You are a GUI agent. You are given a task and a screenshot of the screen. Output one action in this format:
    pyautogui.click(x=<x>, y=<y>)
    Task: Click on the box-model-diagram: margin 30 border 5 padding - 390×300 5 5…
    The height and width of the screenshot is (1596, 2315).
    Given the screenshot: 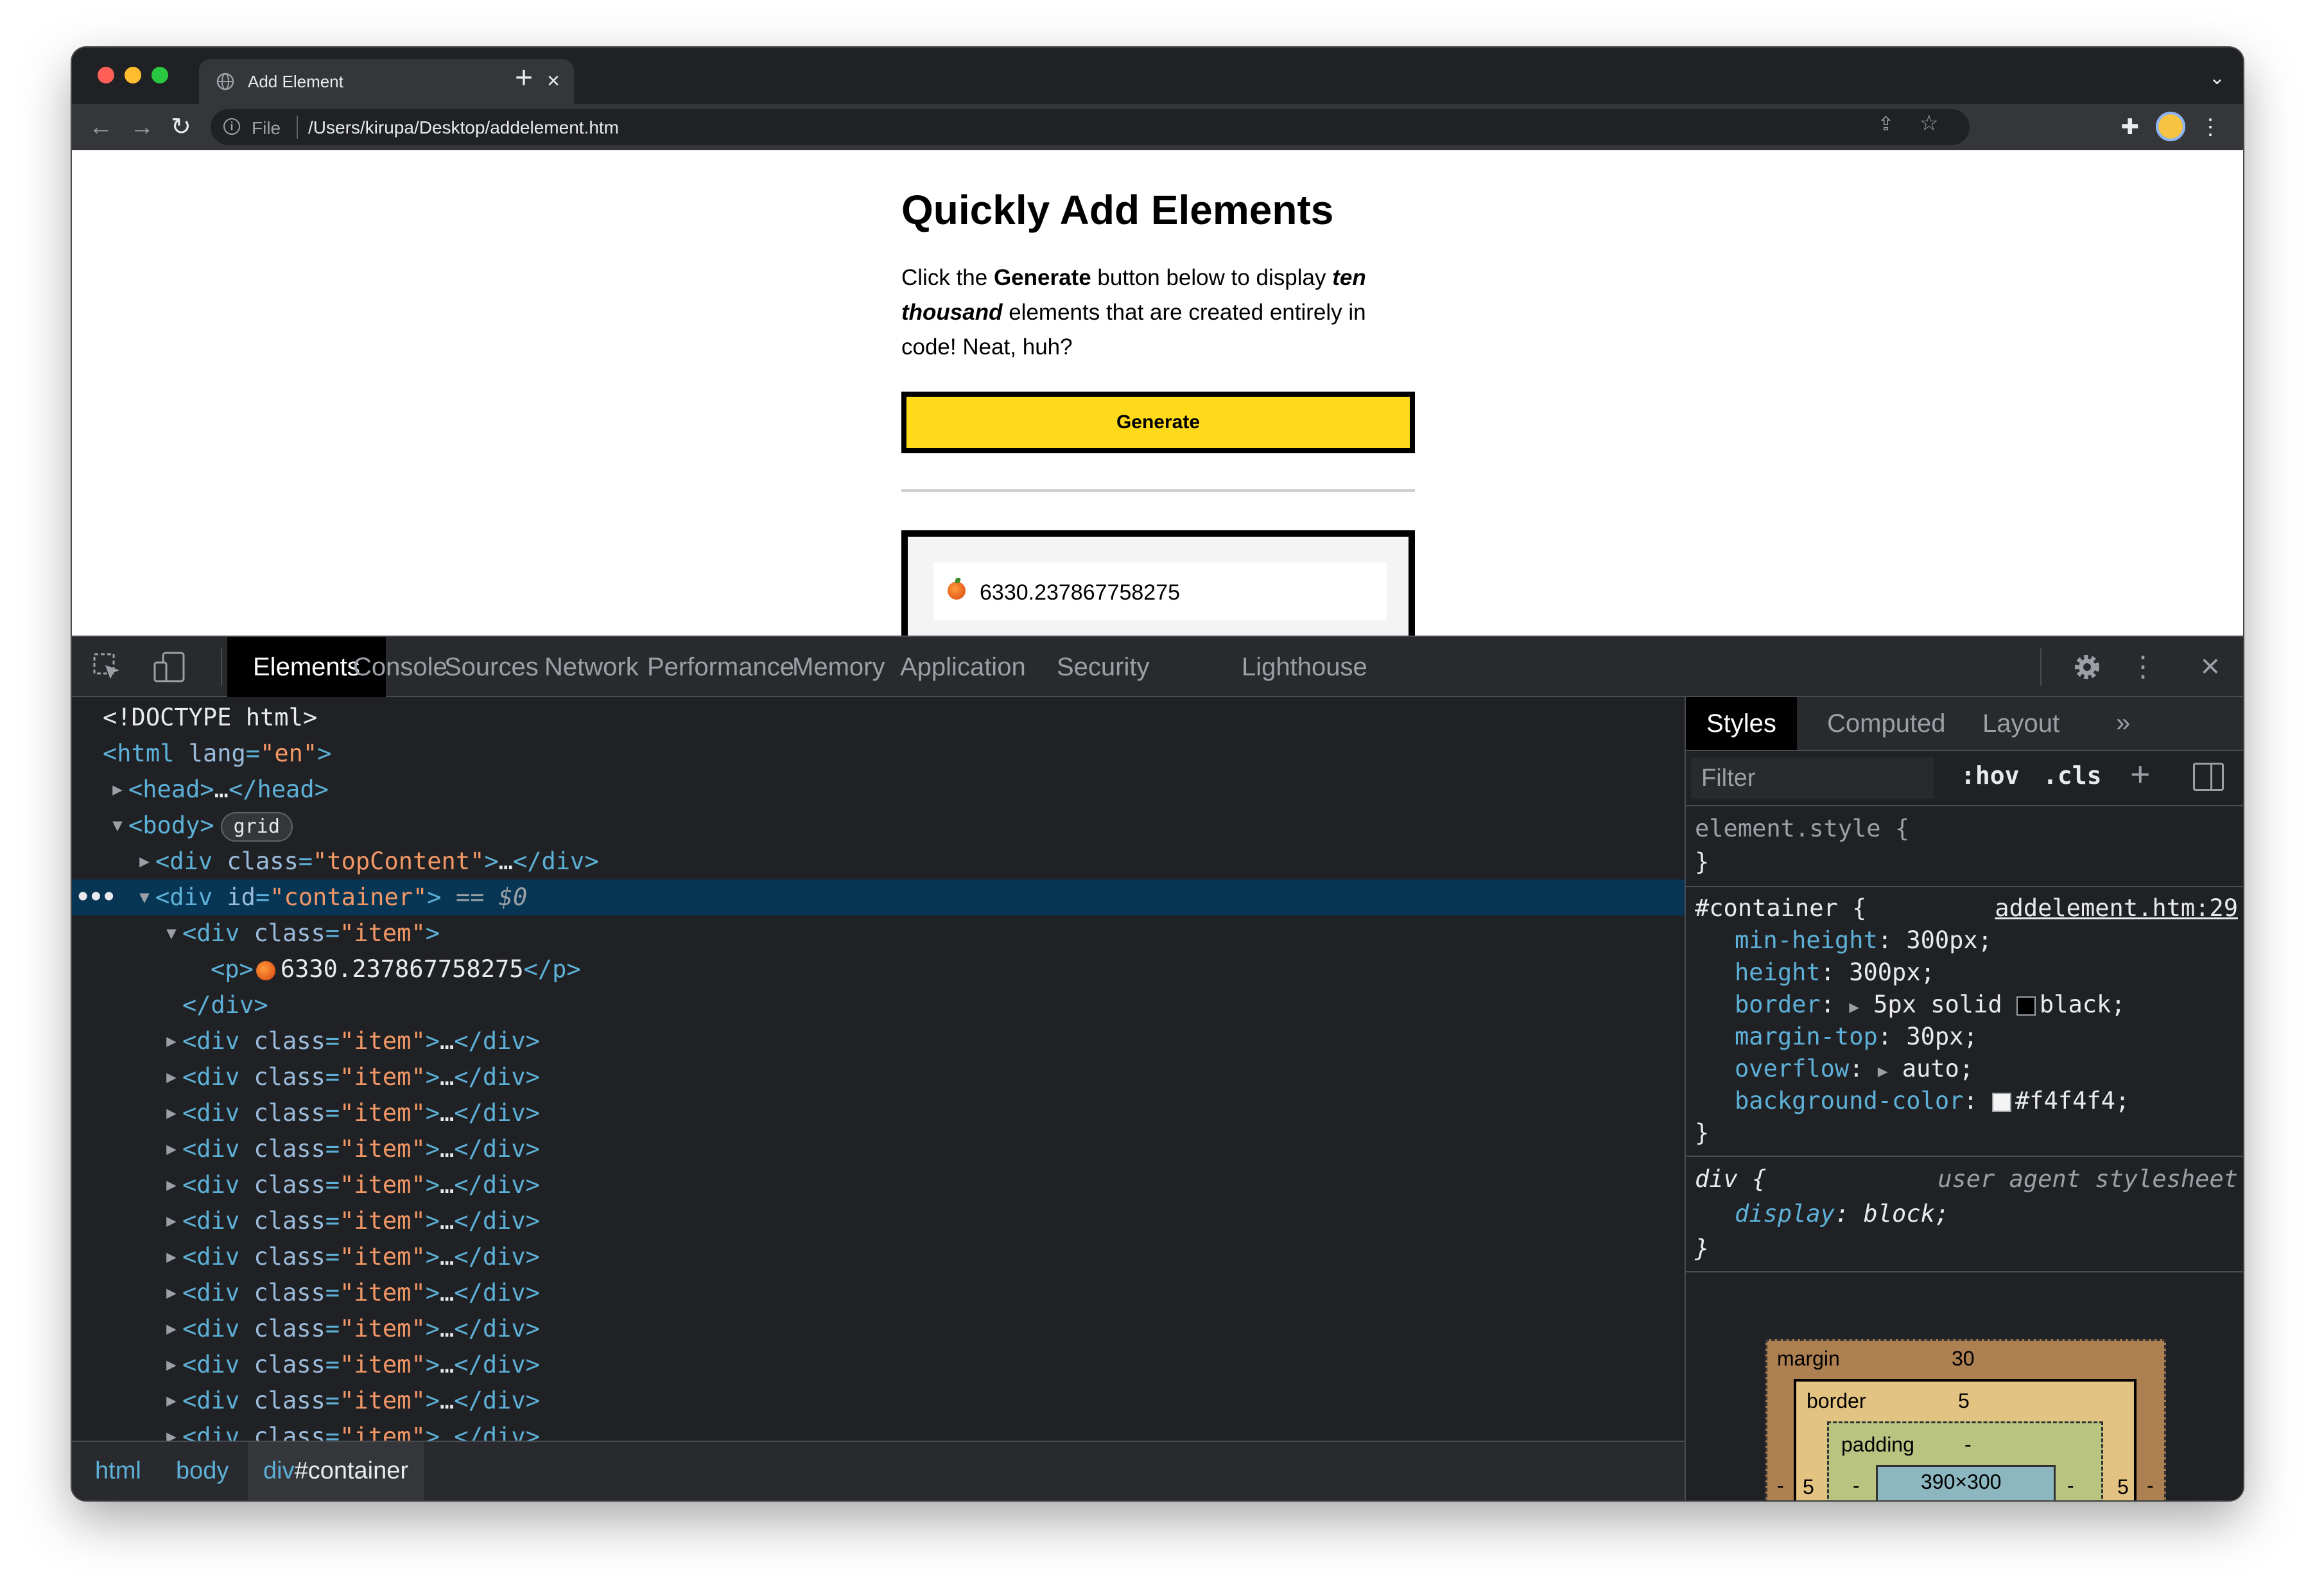 What is the action you would take?
    pyautogui.click(x=1965, y=1420)
    